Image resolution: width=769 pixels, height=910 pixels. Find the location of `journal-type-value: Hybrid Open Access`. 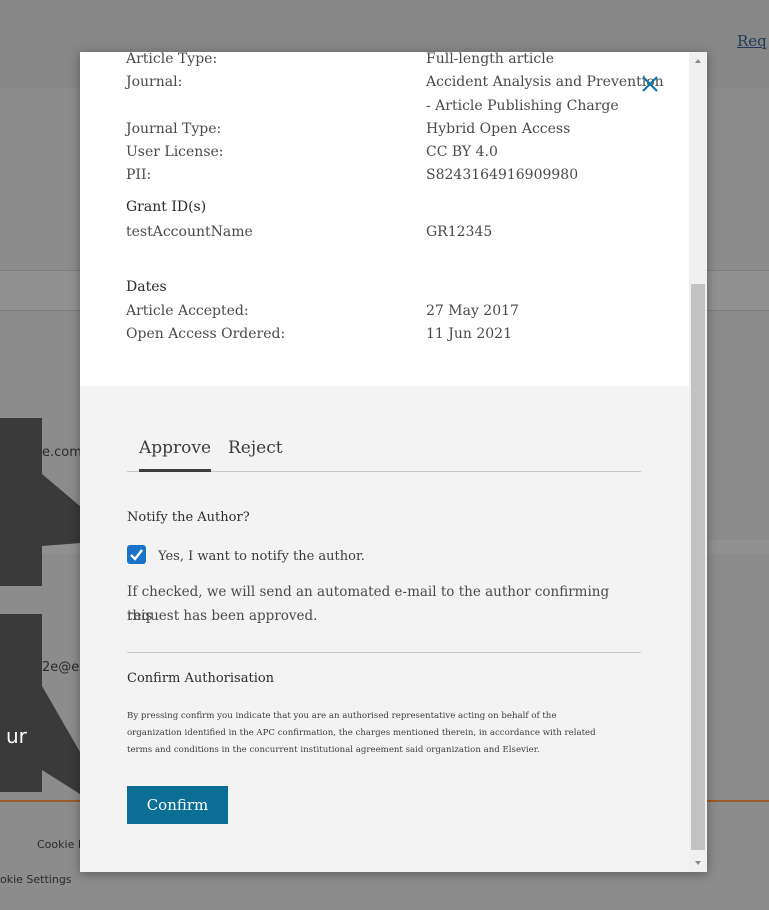

journal-type-value: Hybrid Open Access is located at coordinates (498, 129).